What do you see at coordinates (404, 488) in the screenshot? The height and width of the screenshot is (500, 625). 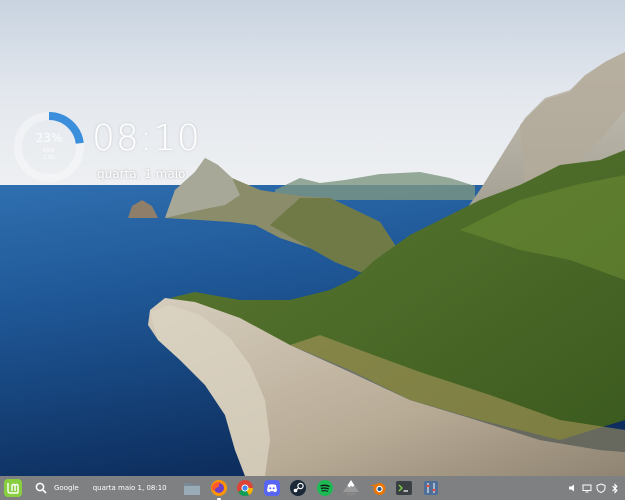 I see `terminal-icon` at bounding box center [404, 488].